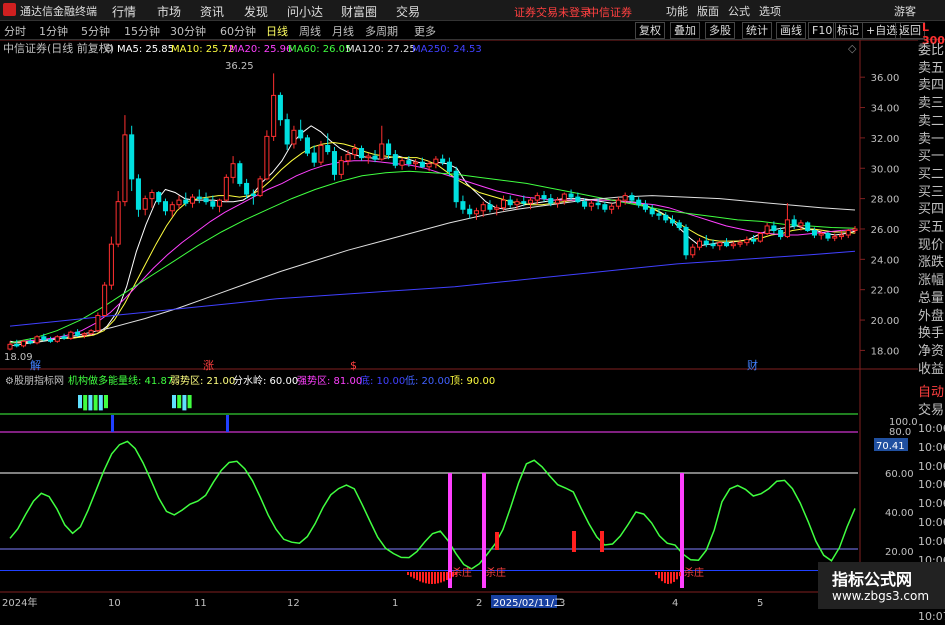 The image size is (945, 625). What do you see at coordinates (189, 402) in the screenshot?
I see `energy-bar` at bounding box center [189, 402].